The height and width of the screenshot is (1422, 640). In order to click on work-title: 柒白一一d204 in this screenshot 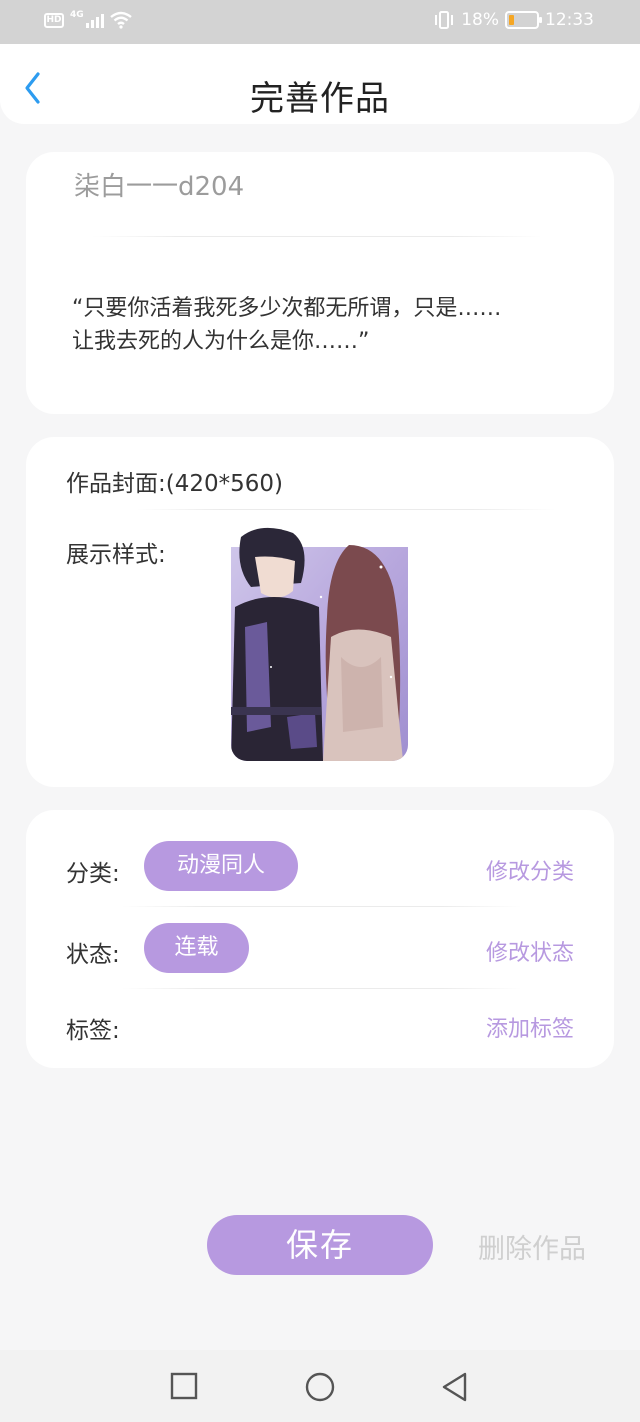, I will do `click(159, 184)`.